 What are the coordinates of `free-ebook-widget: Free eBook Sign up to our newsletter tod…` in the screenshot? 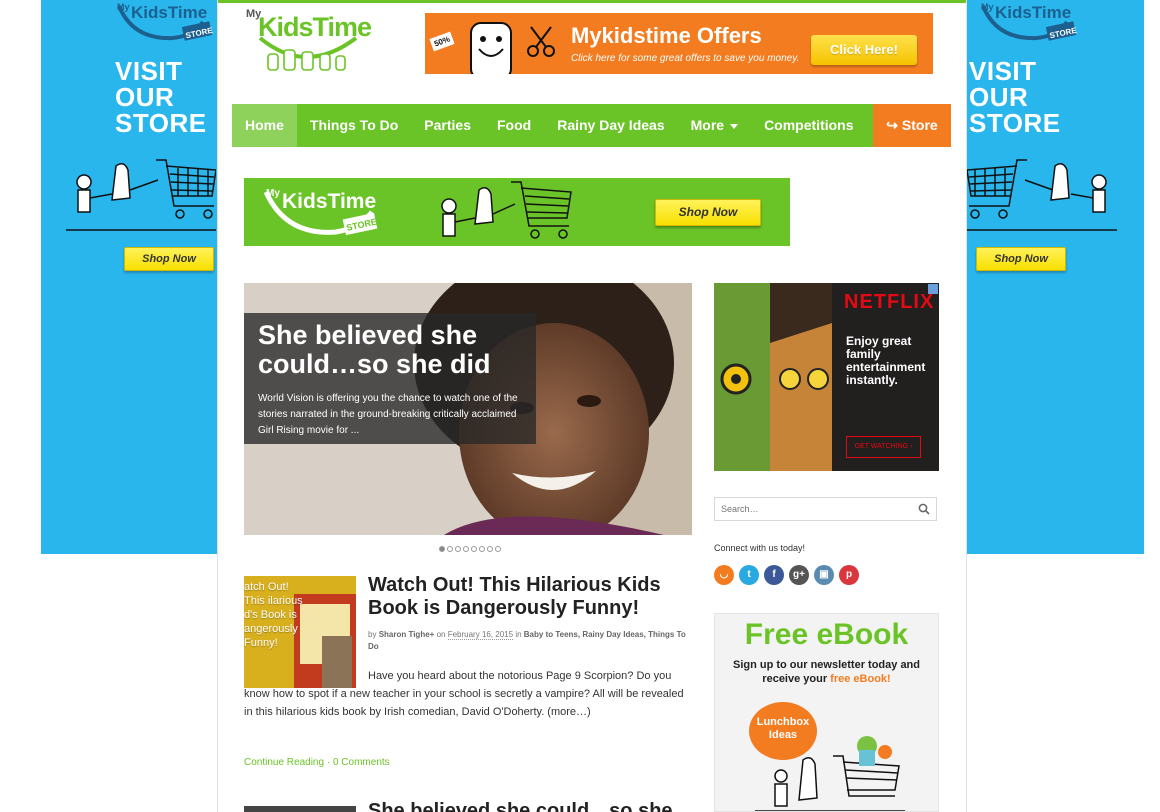 It's located at (826, 712).